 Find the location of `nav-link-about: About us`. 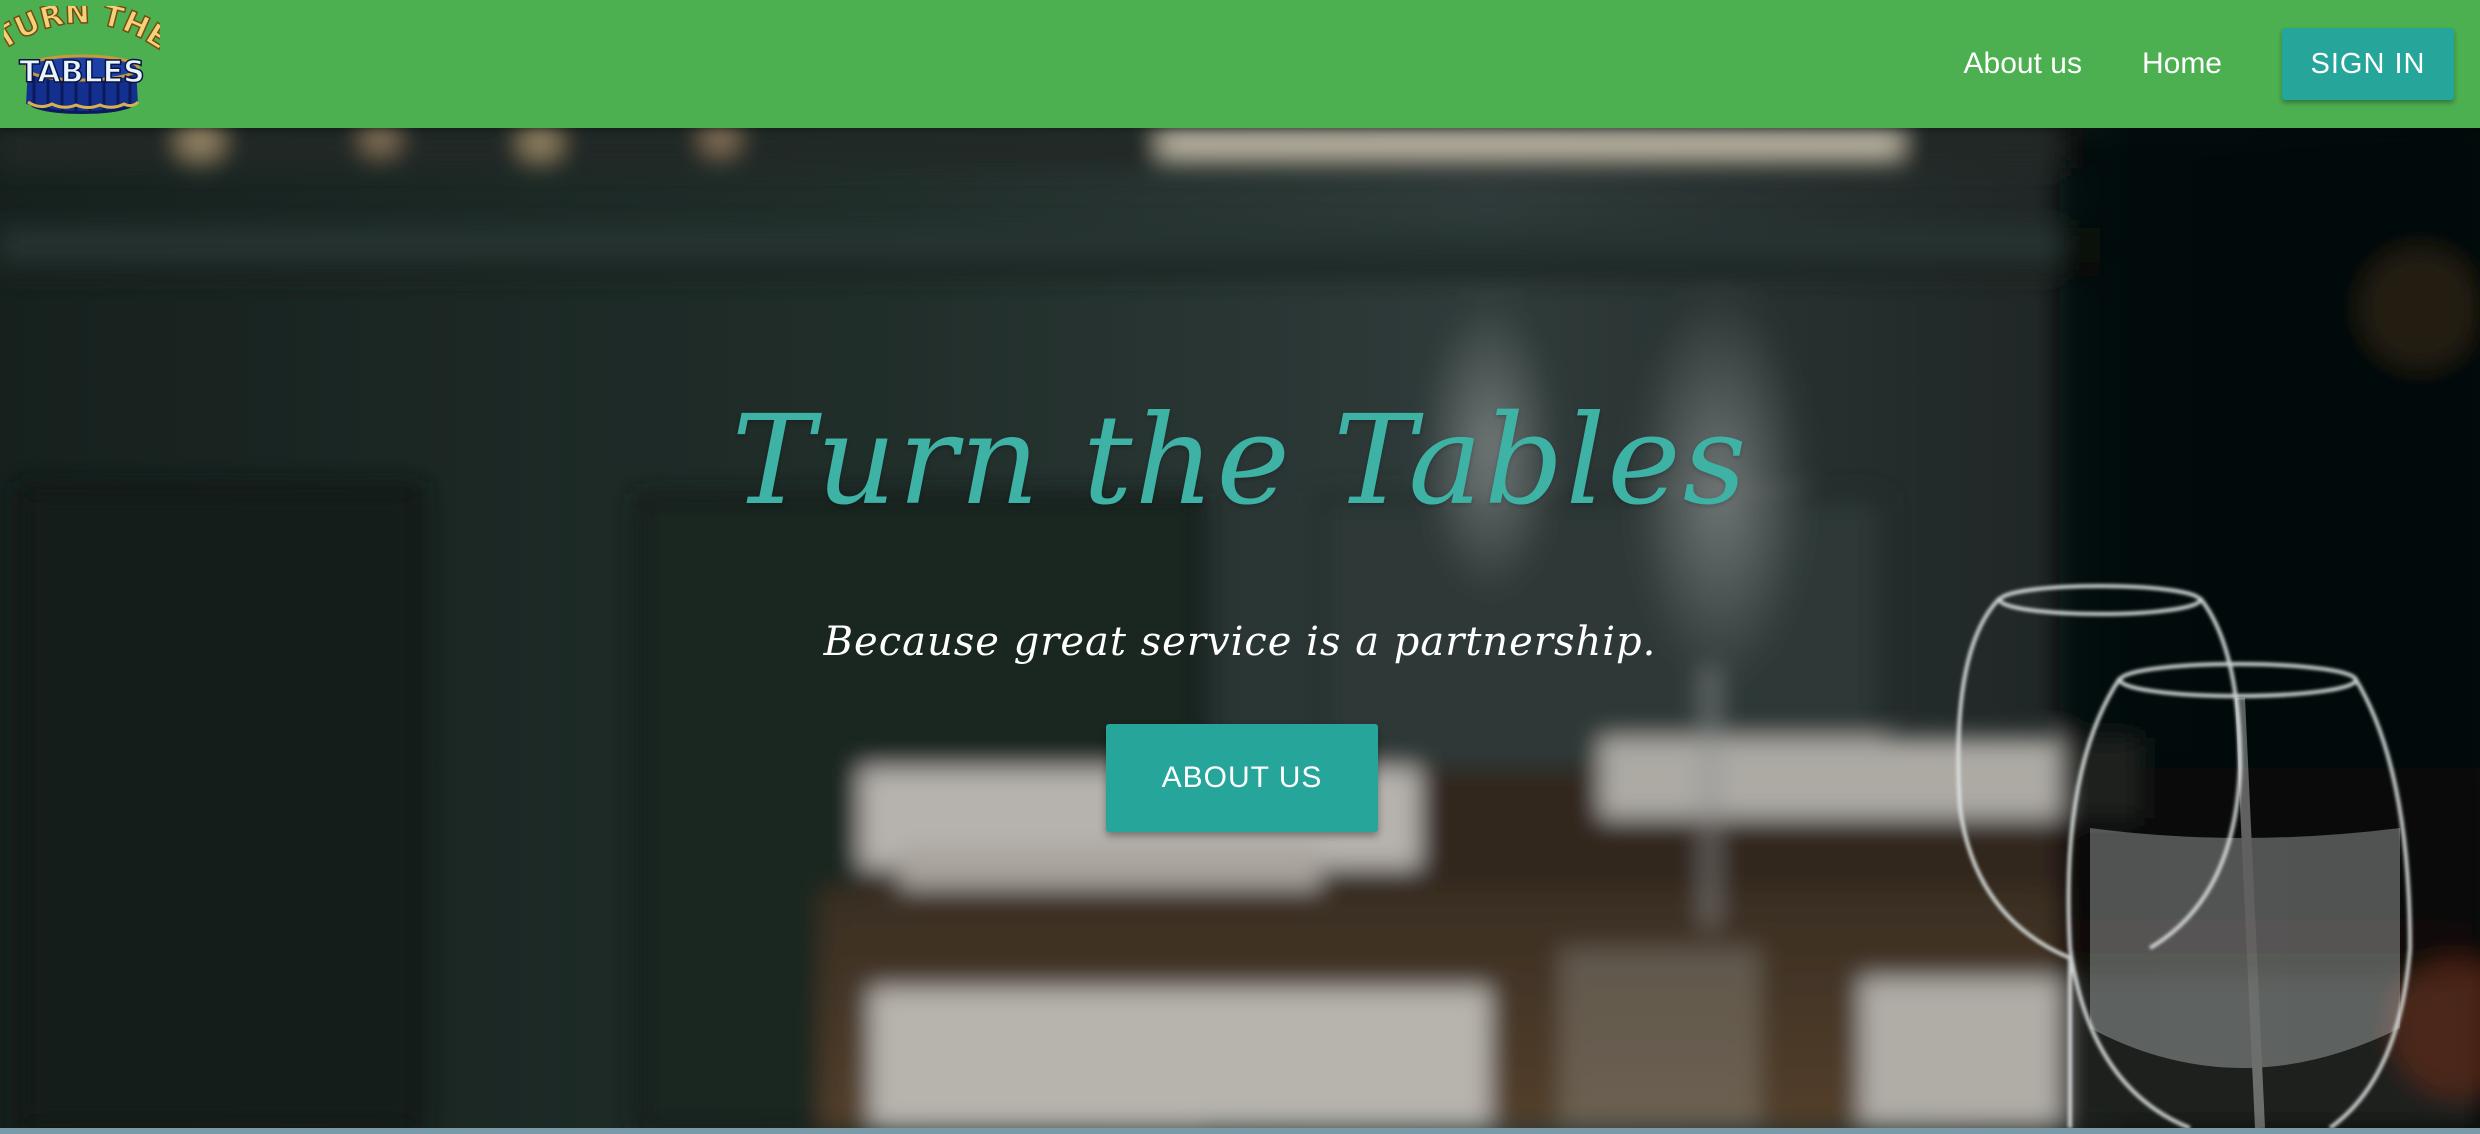

nav-link-about: About us is located at coordinates (2023, 64).